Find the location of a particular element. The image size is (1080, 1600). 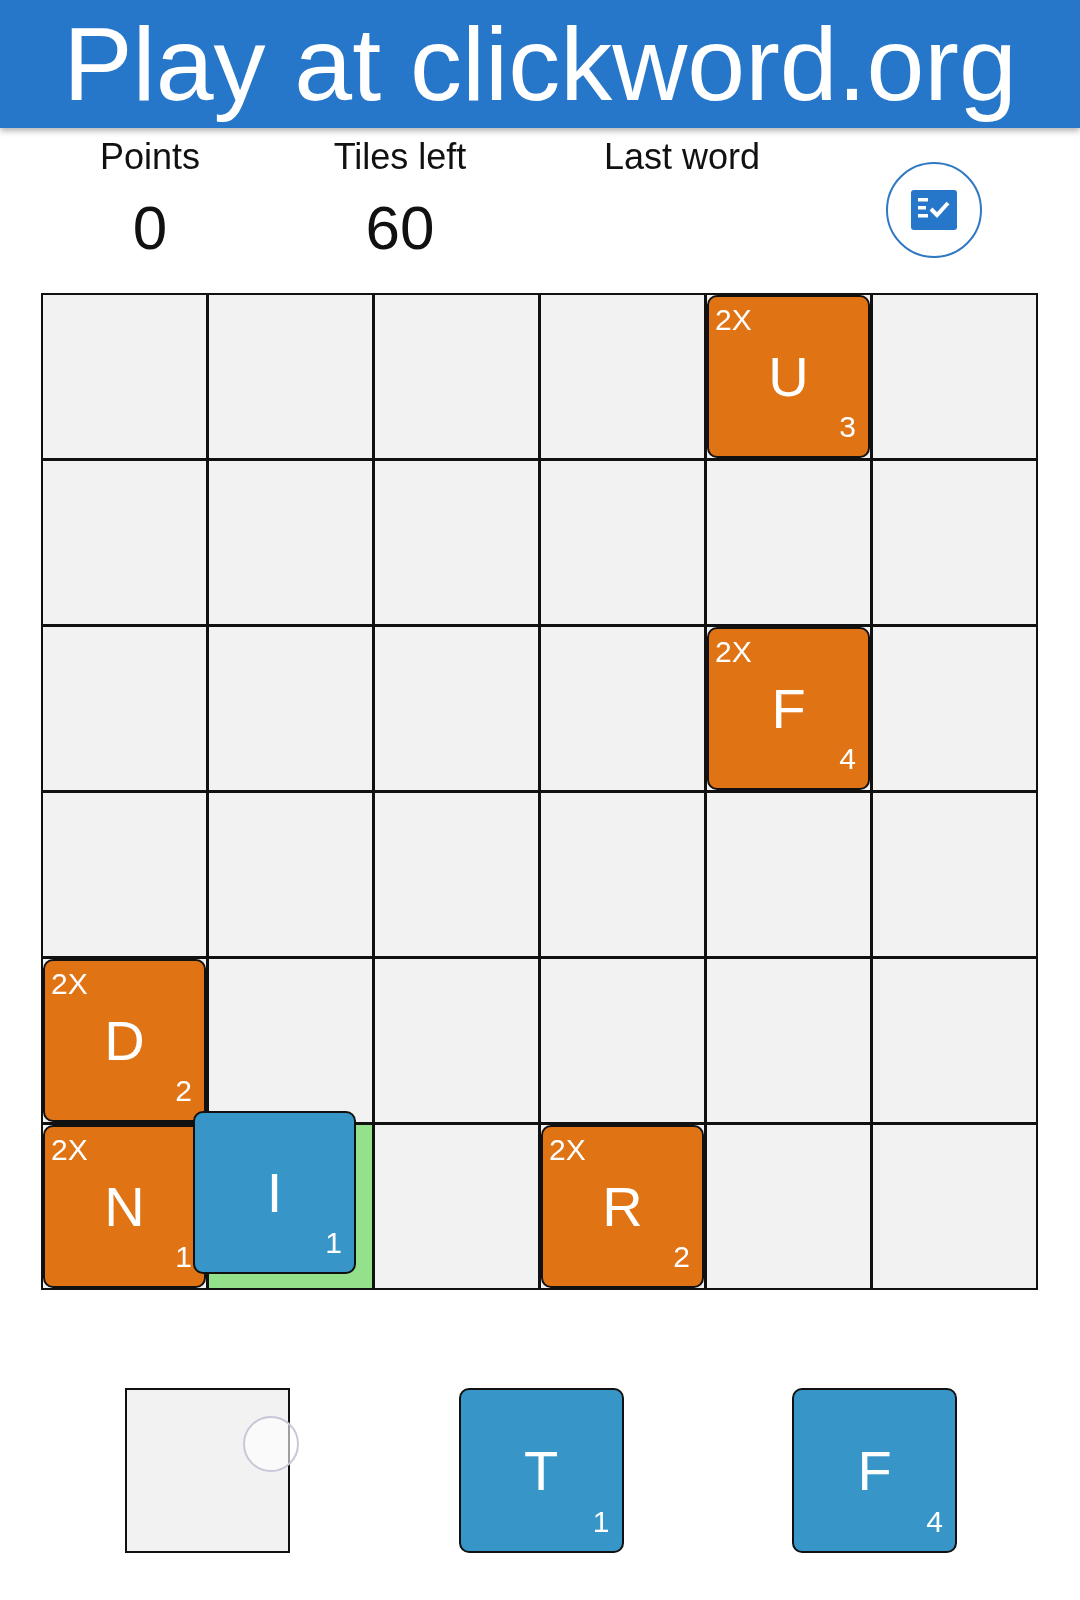

dragged-tile: I 1 is located at coordinates (274, 1192).